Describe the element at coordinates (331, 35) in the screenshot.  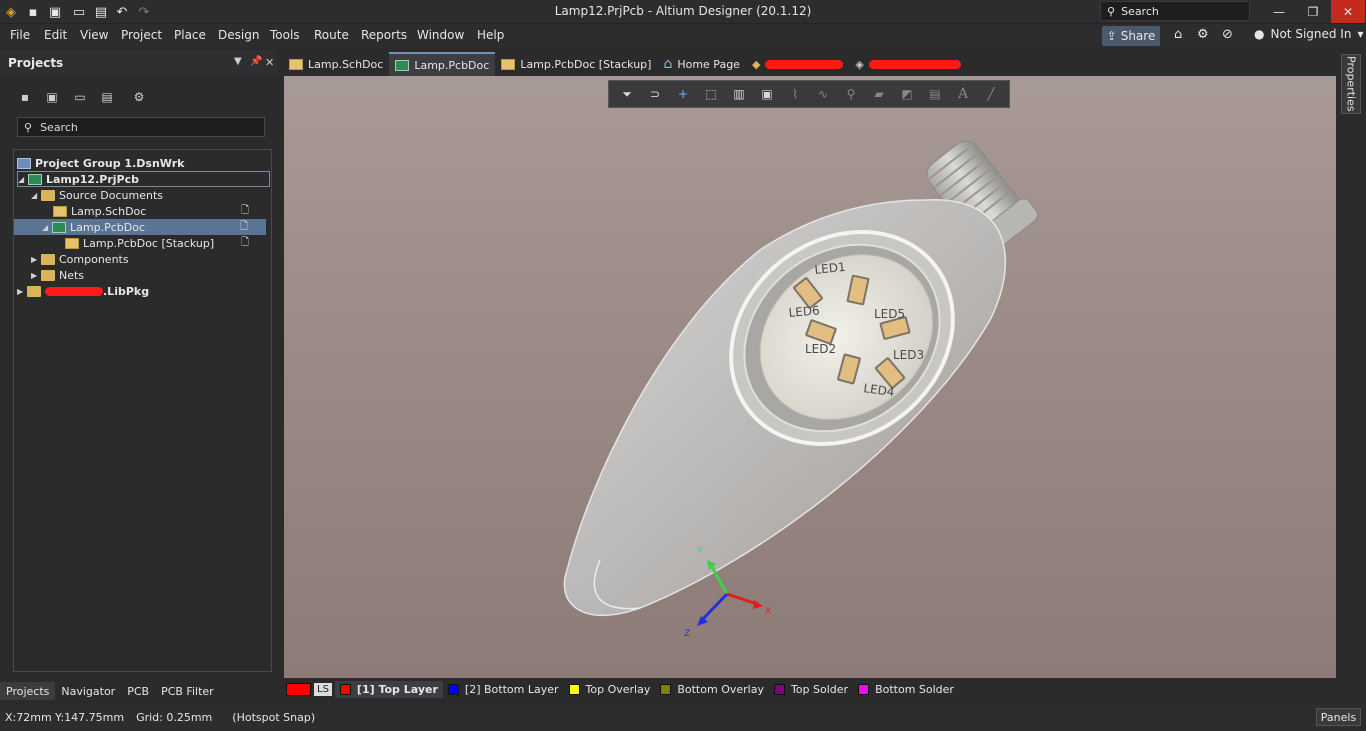
I see `menu-route: Route` at that location.